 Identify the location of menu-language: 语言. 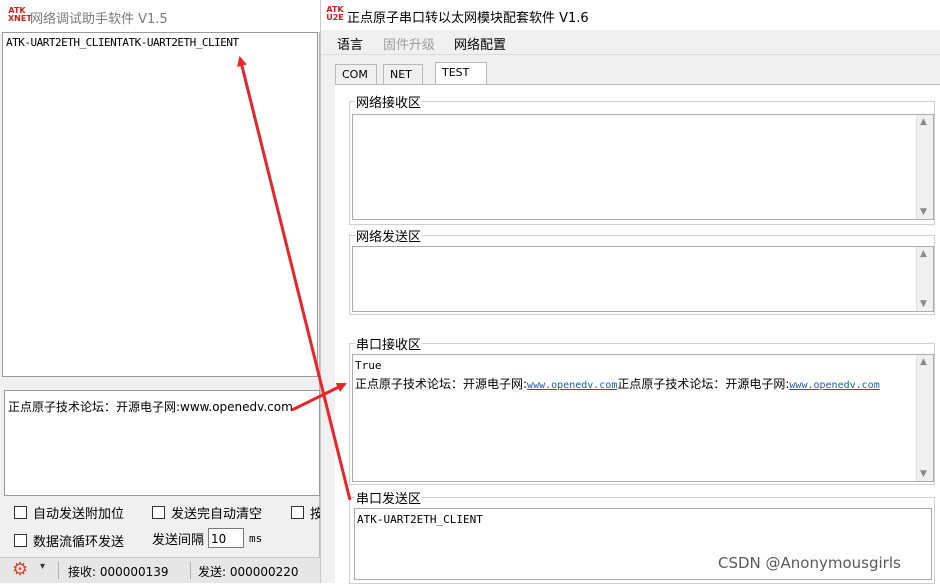
(350, 43).